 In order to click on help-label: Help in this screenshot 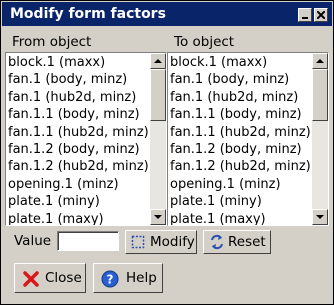, I will do `click(141, 278)`.